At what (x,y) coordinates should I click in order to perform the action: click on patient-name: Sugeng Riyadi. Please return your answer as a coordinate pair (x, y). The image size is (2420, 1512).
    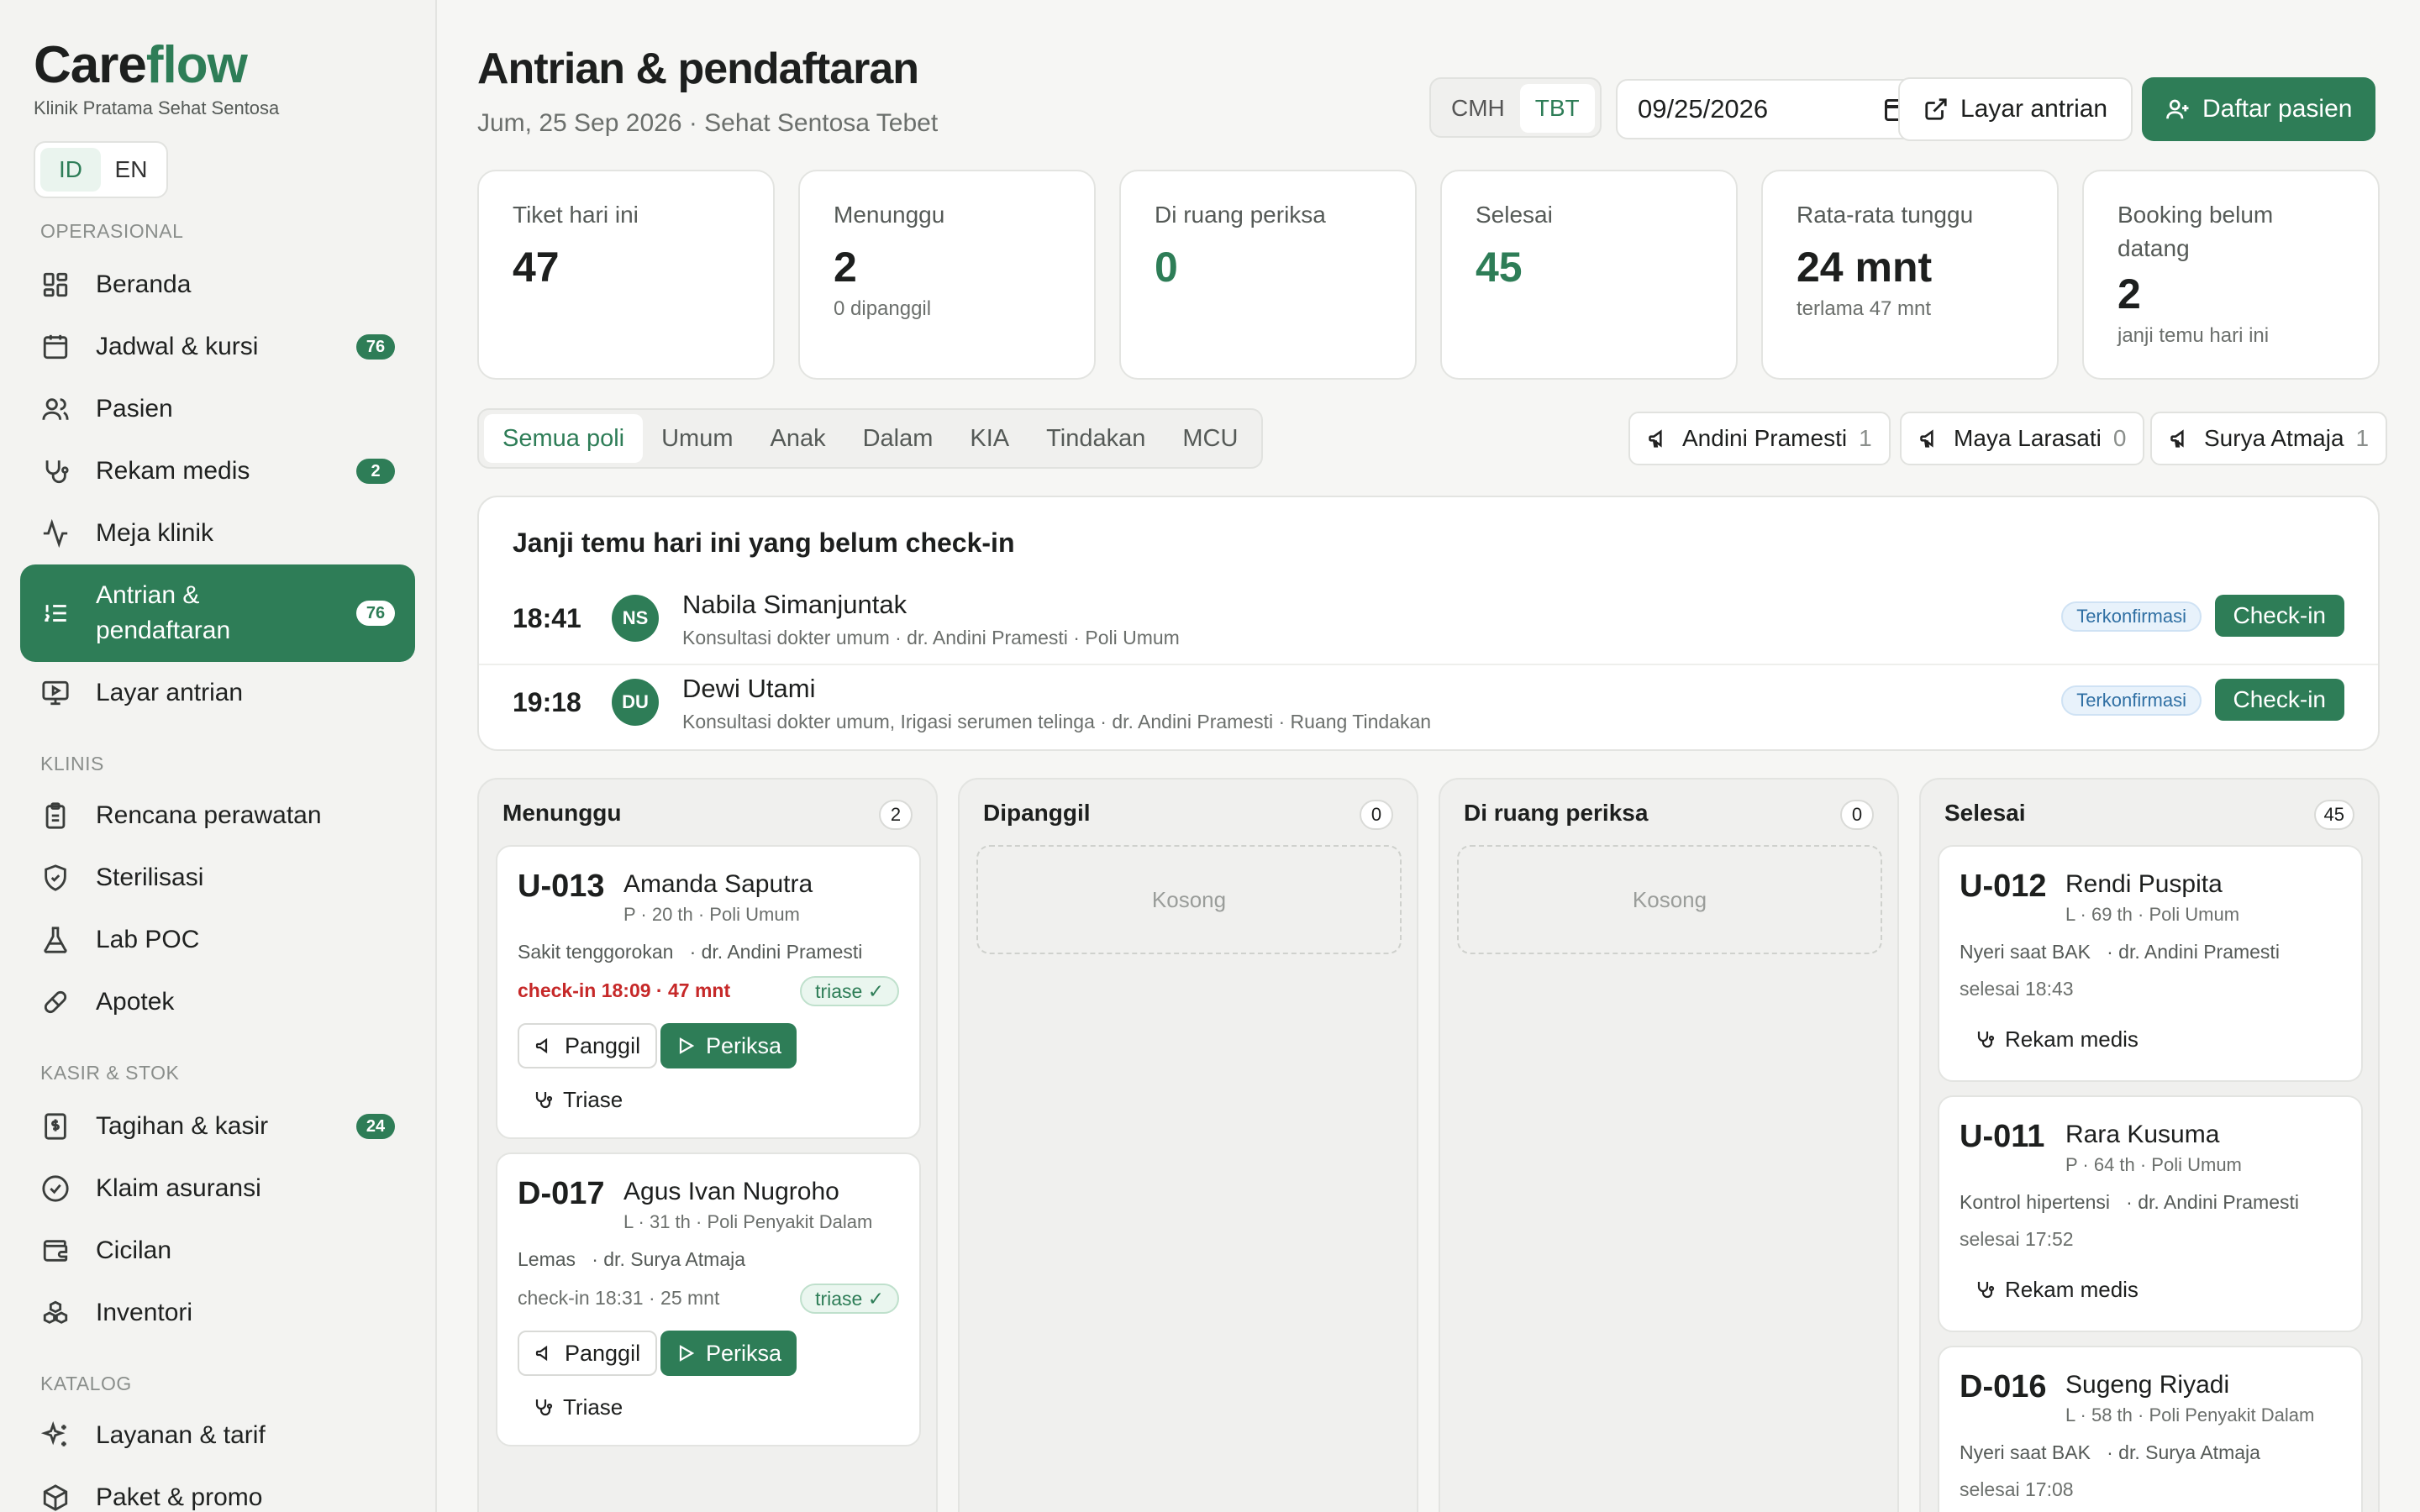
    Looking at the image, I should click on (2147, 1385).